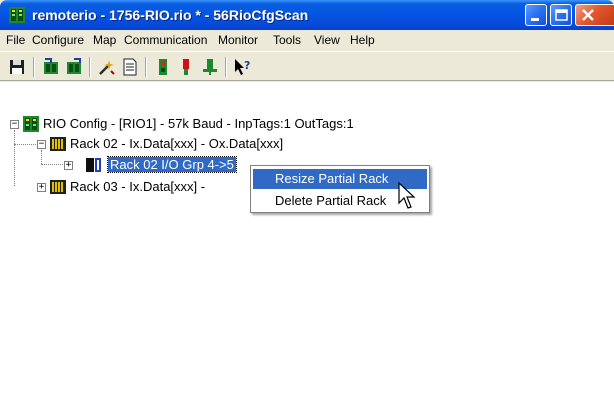 This screenshot has height=408, width=614. Describe the element at coordinates (307, 66) in the screenshot. I see `toolbar: ?` at that location.